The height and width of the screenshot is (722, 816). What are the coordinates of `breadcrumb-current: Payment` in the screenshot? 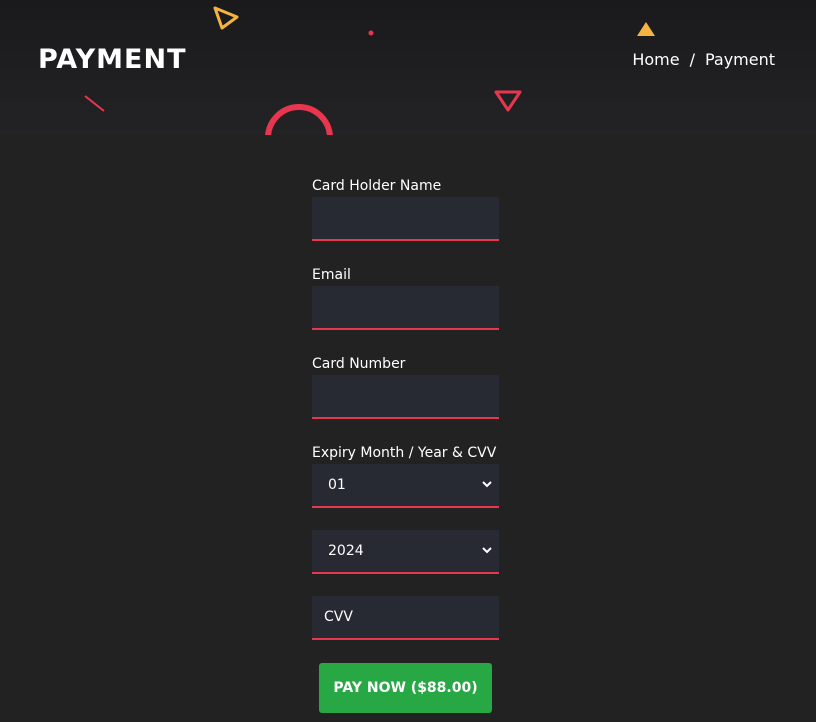 It's located at (739, 59).